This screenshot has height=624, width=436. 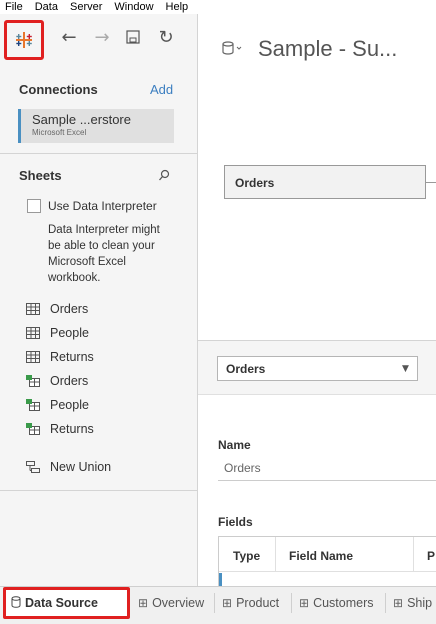 I want to click on column-header-field-name: Field Name, so click(x=321, y=556).